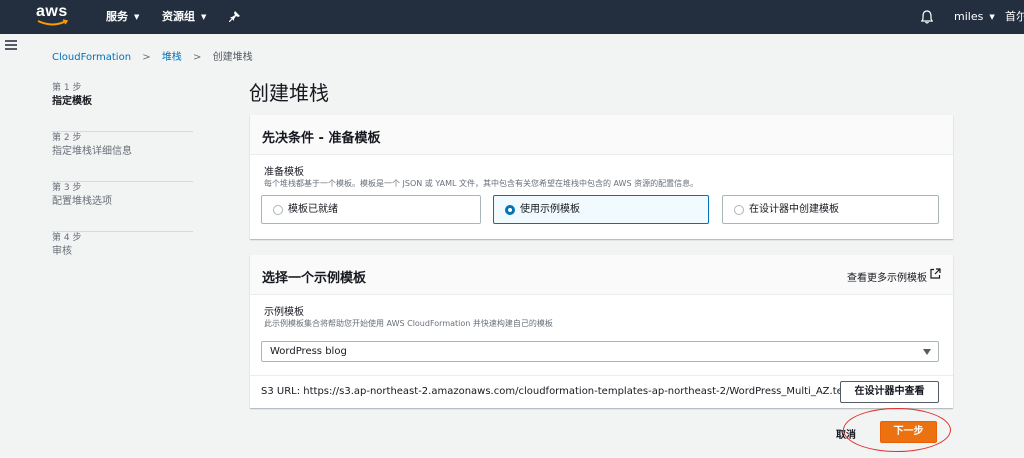 This screenshot has height=458, width=1024. Describe the element at coordinates (371, 209) in the screenshot. I see `option-template-ready: 模板已就绪` at that location.